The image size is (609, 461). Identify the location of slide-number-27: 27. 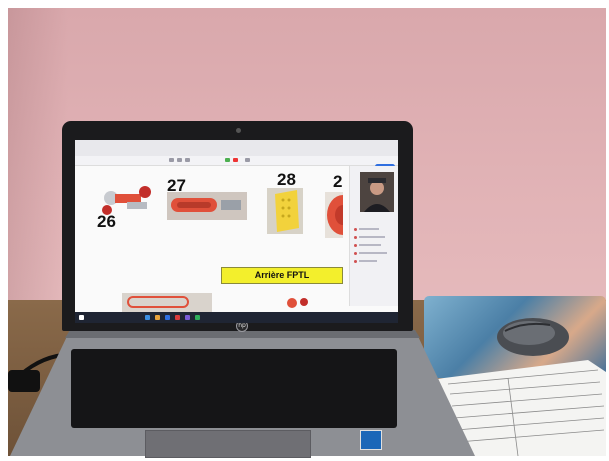
(176, 185).